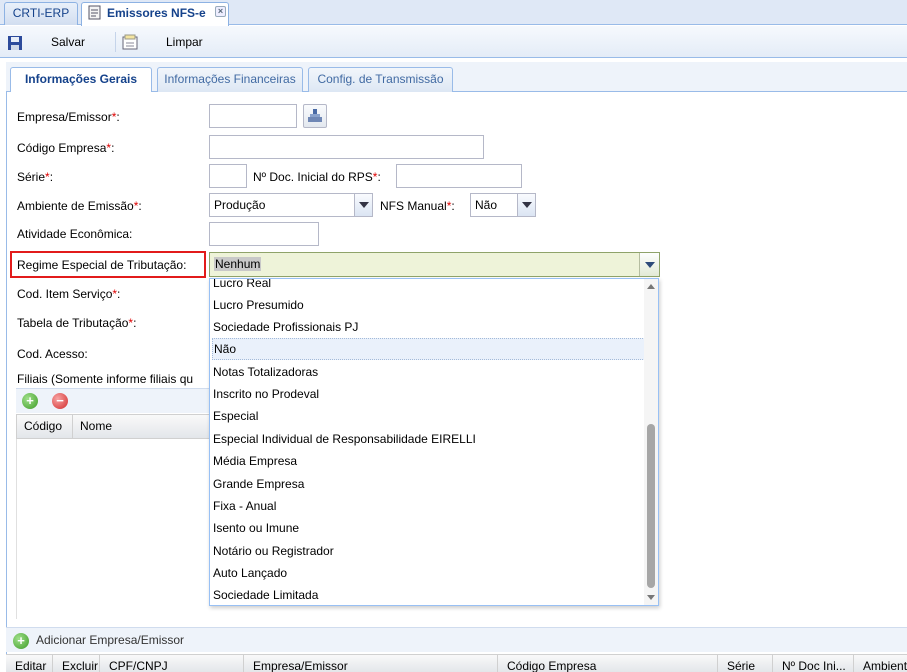 The height and width of the screenshot is (672, 907). Describe the element at coordinates (428, 394) in the screenshot. I see `dropdown-option: Inscrito no Prodeval` at that location.